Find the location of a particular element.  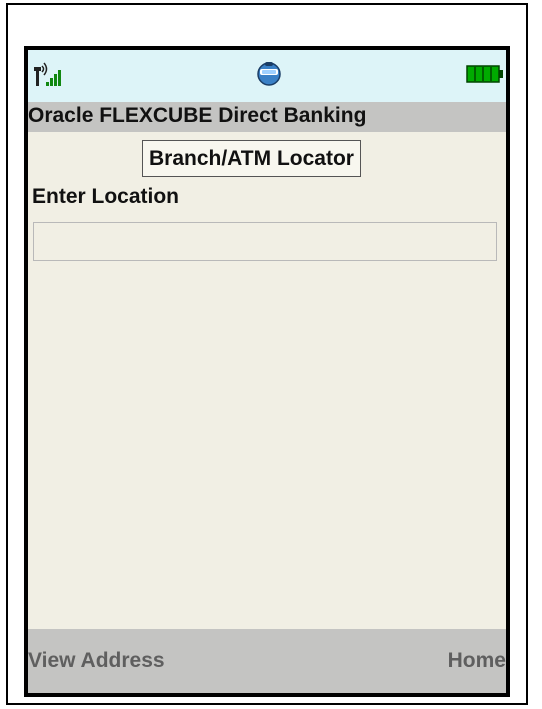

battery-icon is located at coordinates (485, 74).